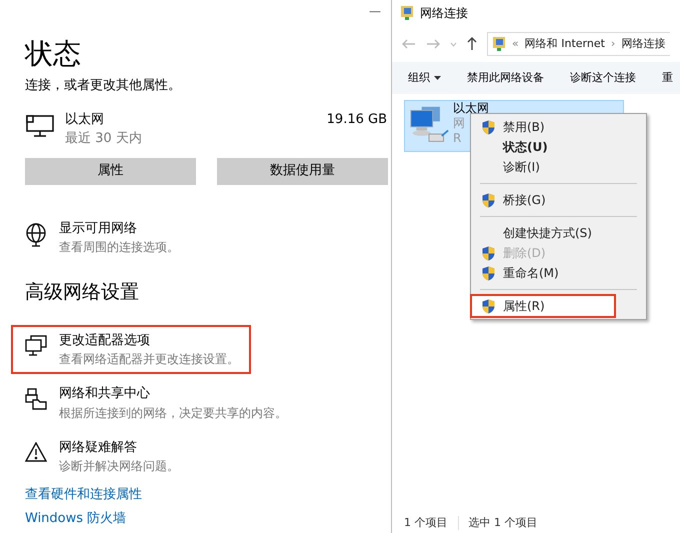 This screenshot has width=680, height=533. What do you see at coordinates (103, 139) in the screenshot?
I see `connection-period: 最近 30 天内` at bounding box center [103, 139].